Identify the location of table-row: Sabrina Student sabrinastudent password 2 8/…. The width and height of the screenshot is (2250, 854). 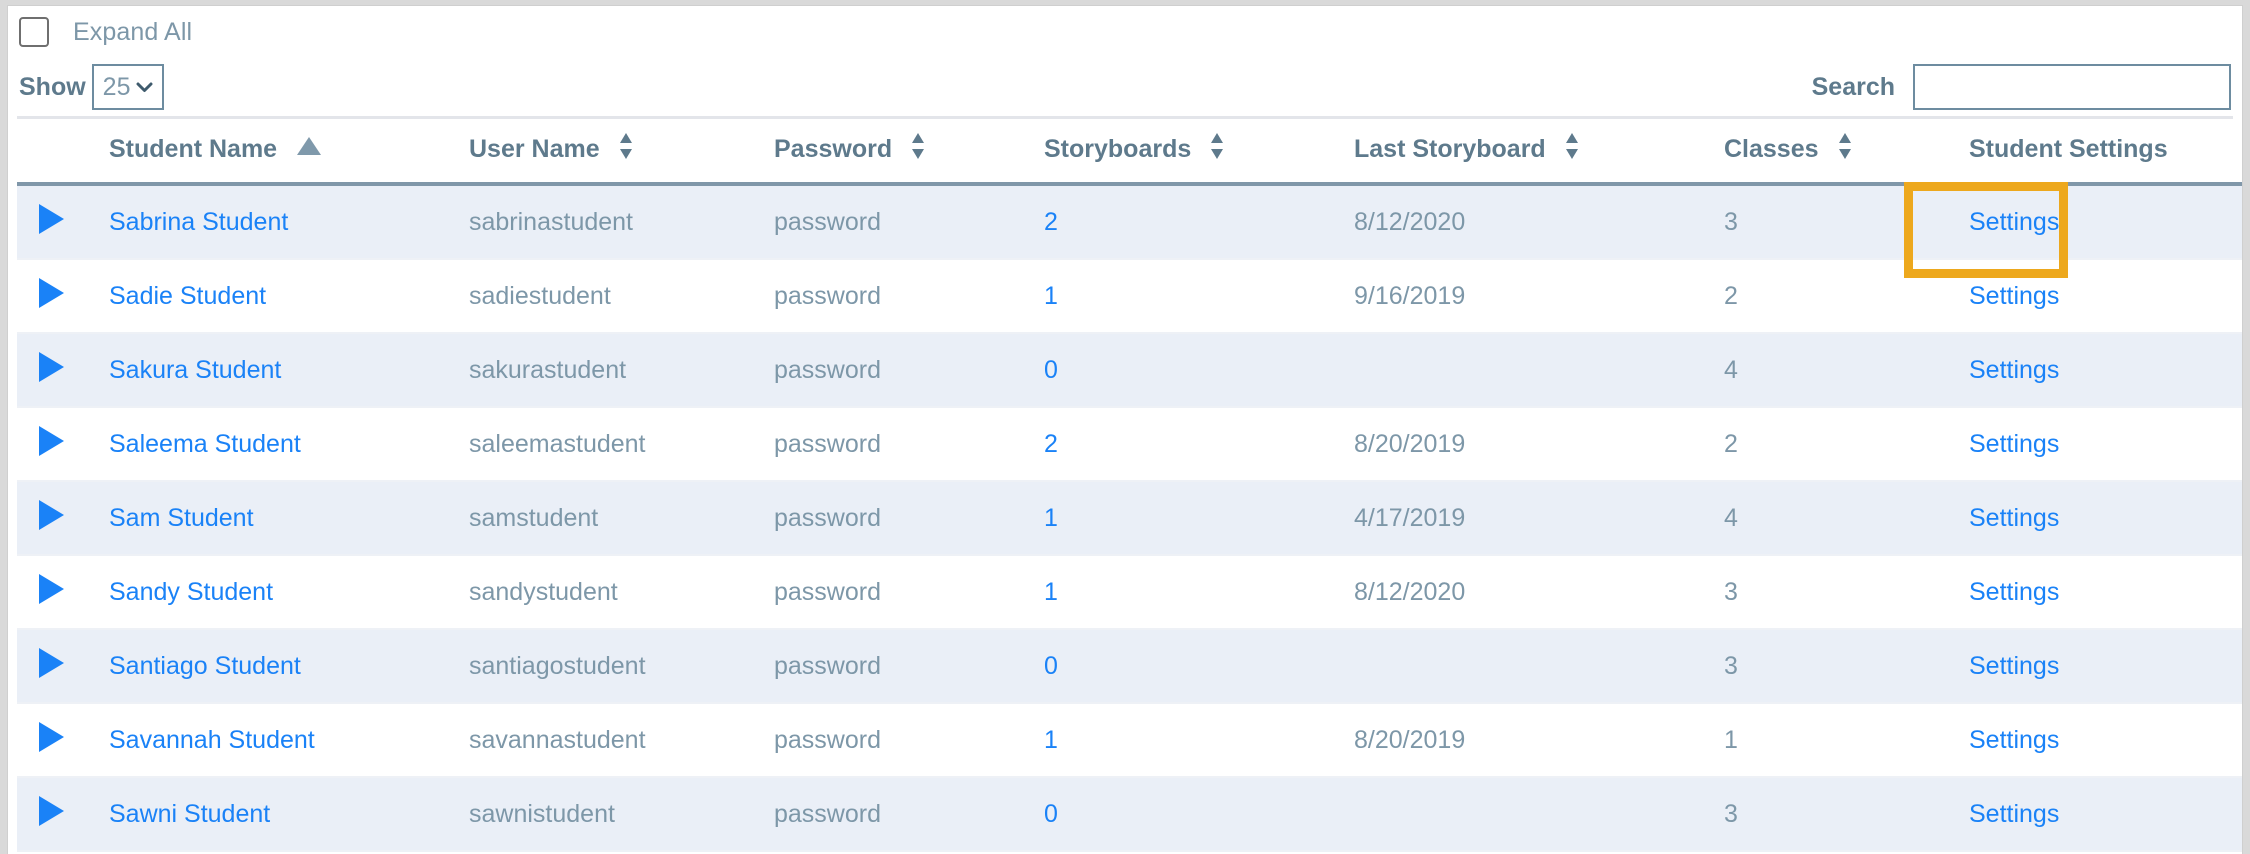
(1129, 222).